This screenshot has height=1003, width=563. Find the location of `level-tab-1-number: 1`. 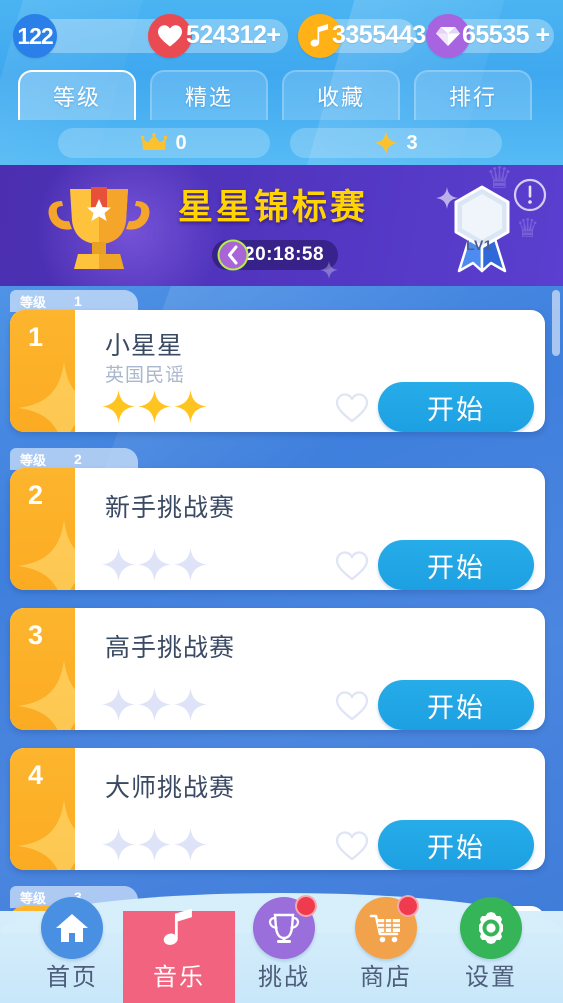

level-tab-1-number: 1 is located at coordinates (78, 301).